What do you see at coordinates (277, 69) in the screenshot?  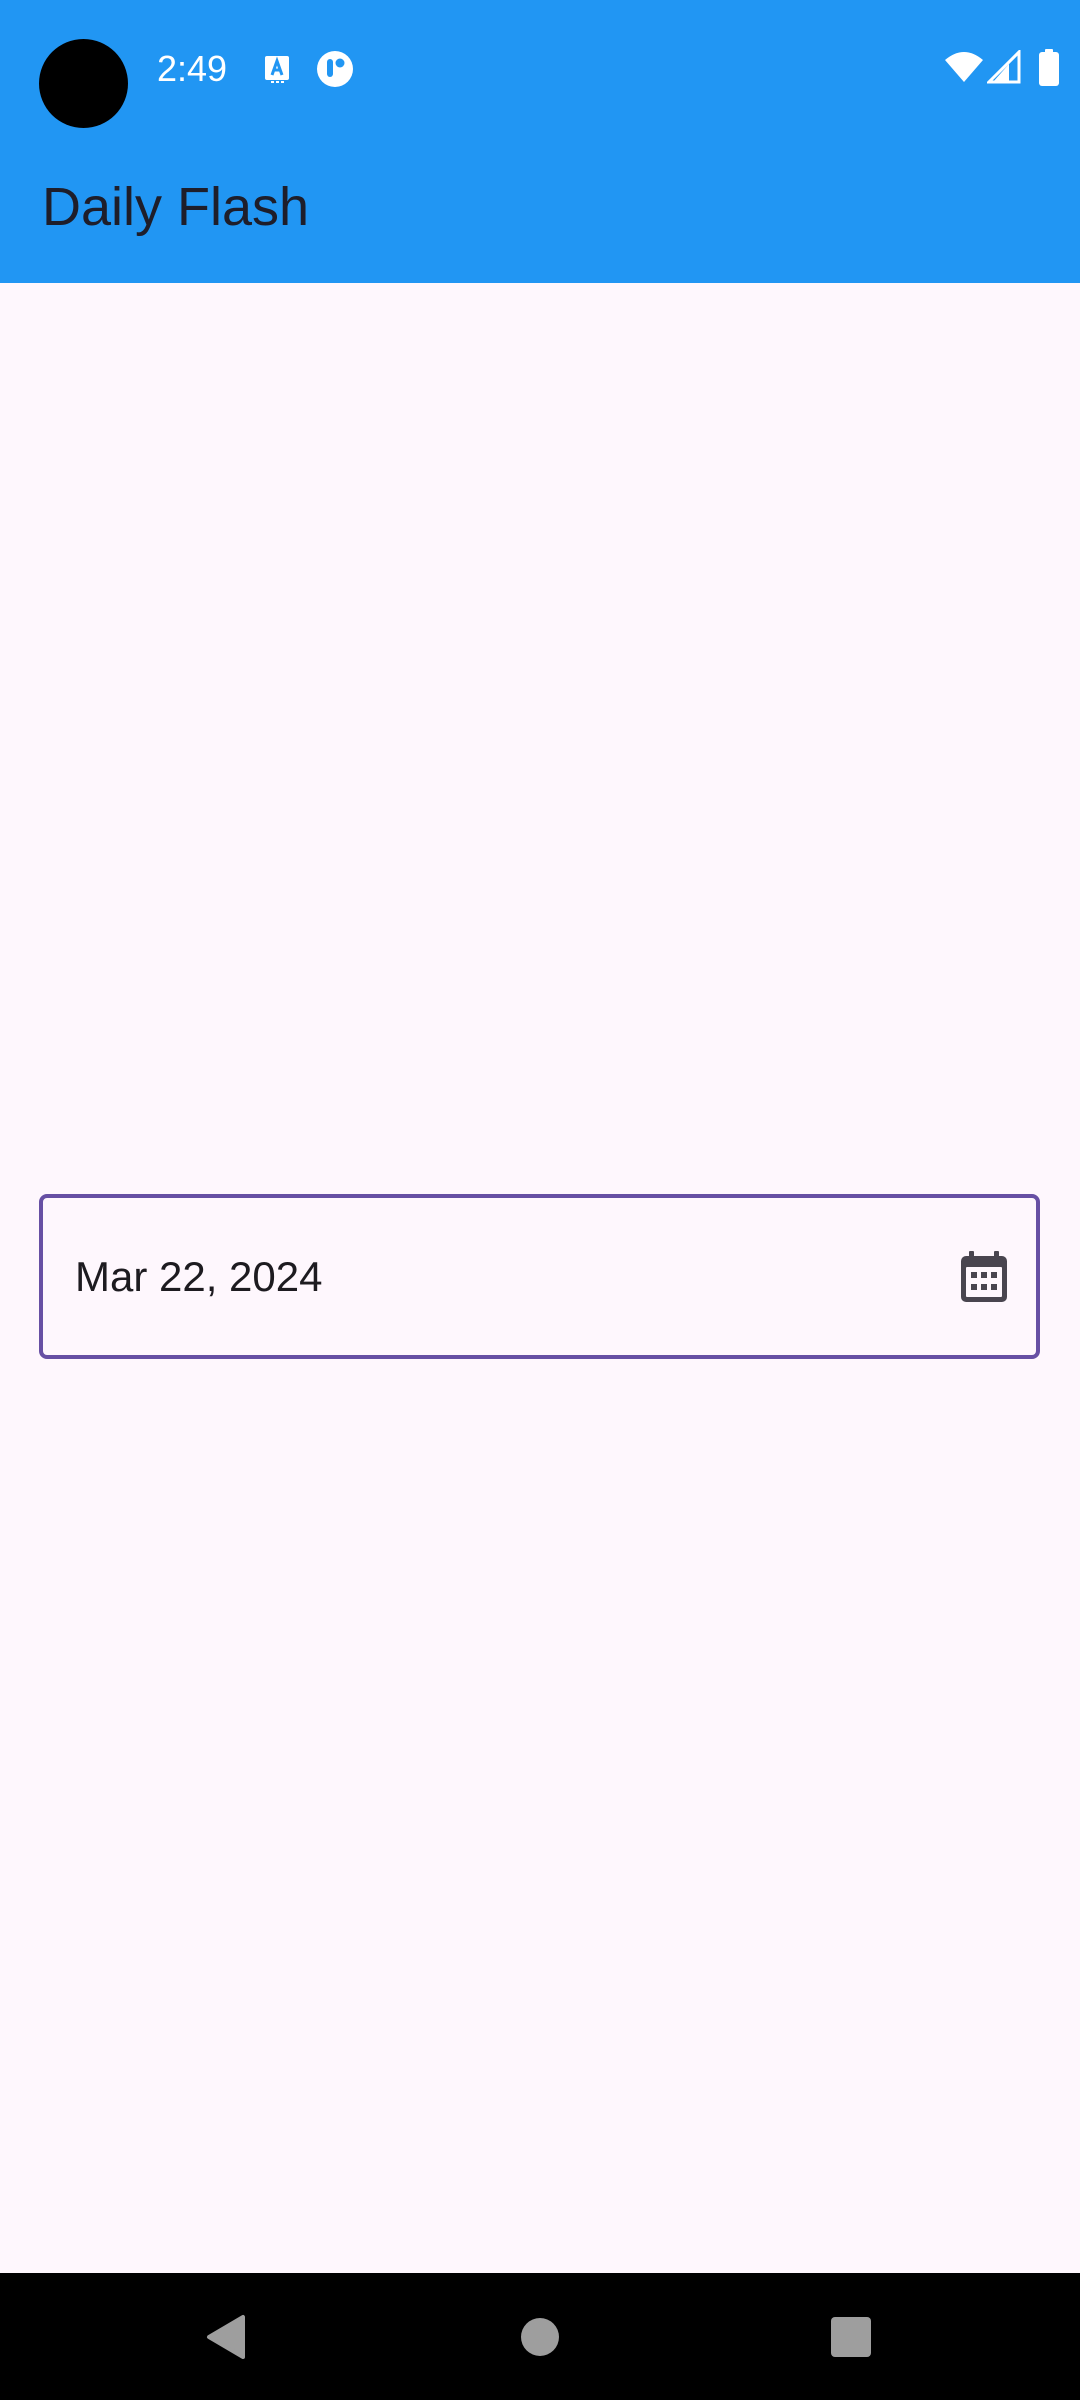 I see `text-a-icon` at bounding box center [277, 69].